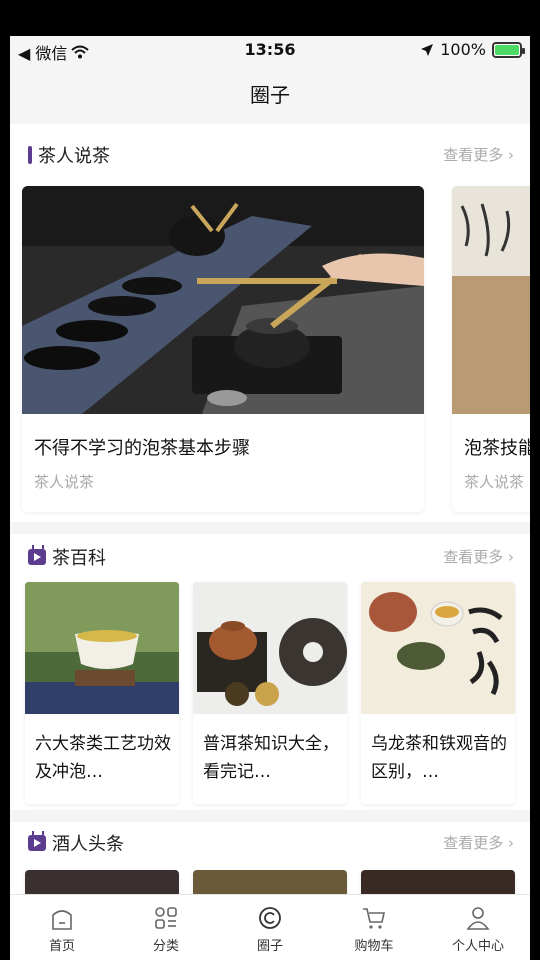  What do you see at coordinates (463, 49) in the screenshot?
I see `battery-percent: 100%` at bounding box center [463, 49].